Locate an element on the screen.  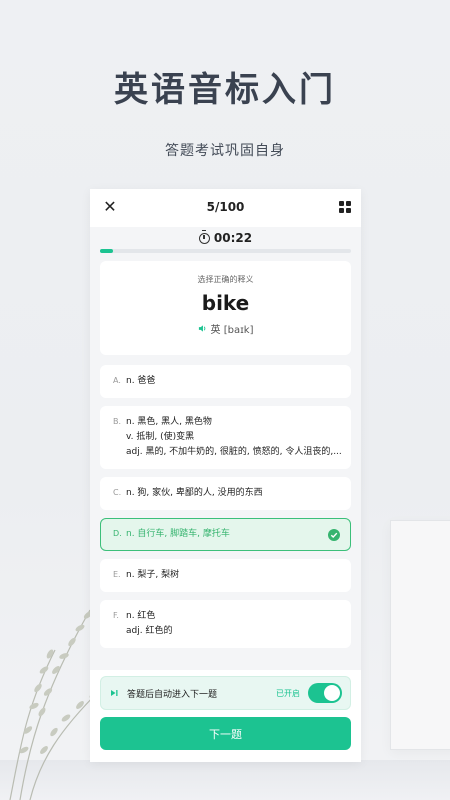
option-text: n. 狗, 家伙, 卑鄙的人, 没用的东西 is located at coordinates (194, 493).